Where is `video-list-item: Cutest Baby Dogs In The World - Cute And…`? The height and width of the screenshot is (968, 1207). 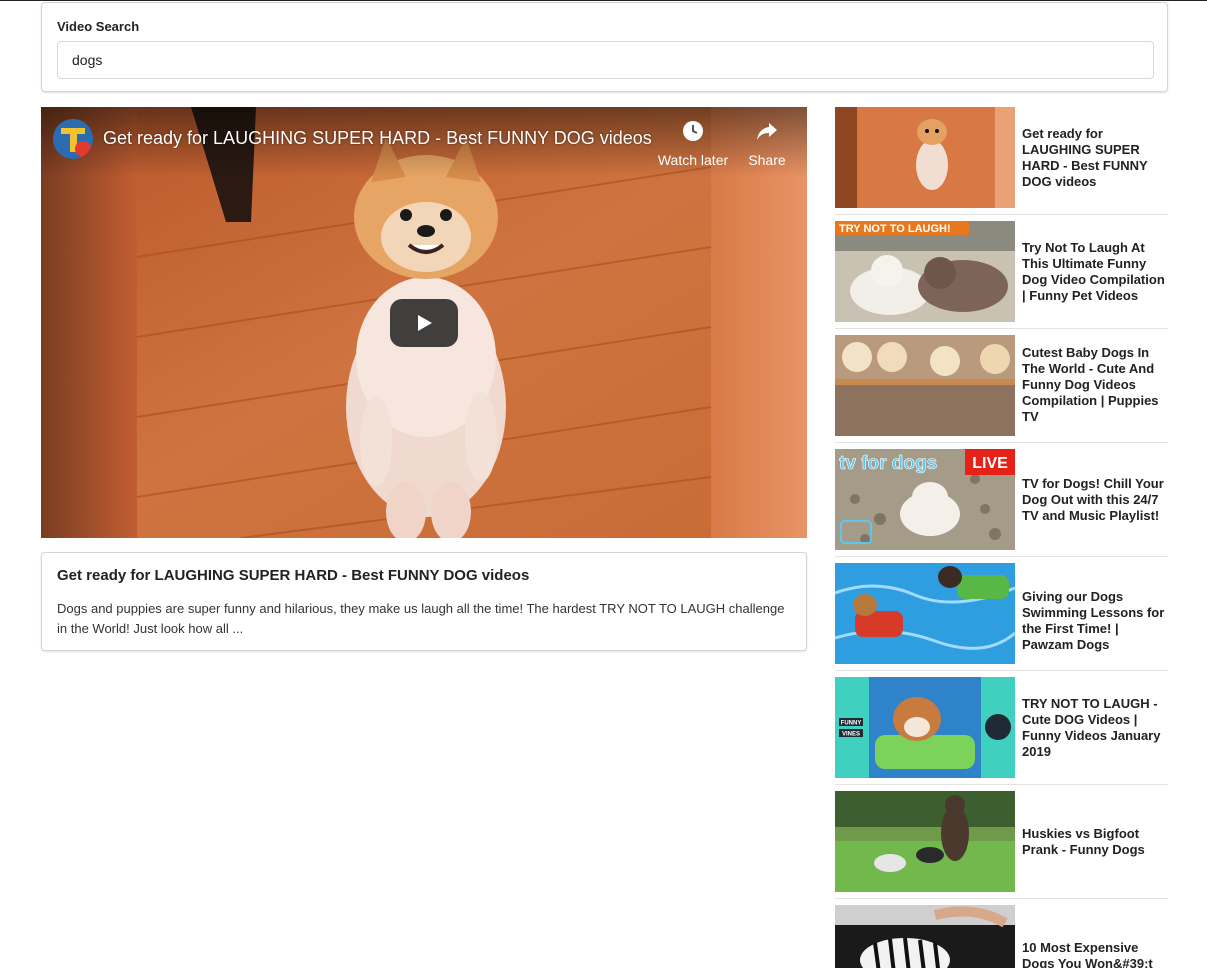 video-list-item: Cutest Baby Dogs In The World - Cute And… is located at coordinates (1001, 389).